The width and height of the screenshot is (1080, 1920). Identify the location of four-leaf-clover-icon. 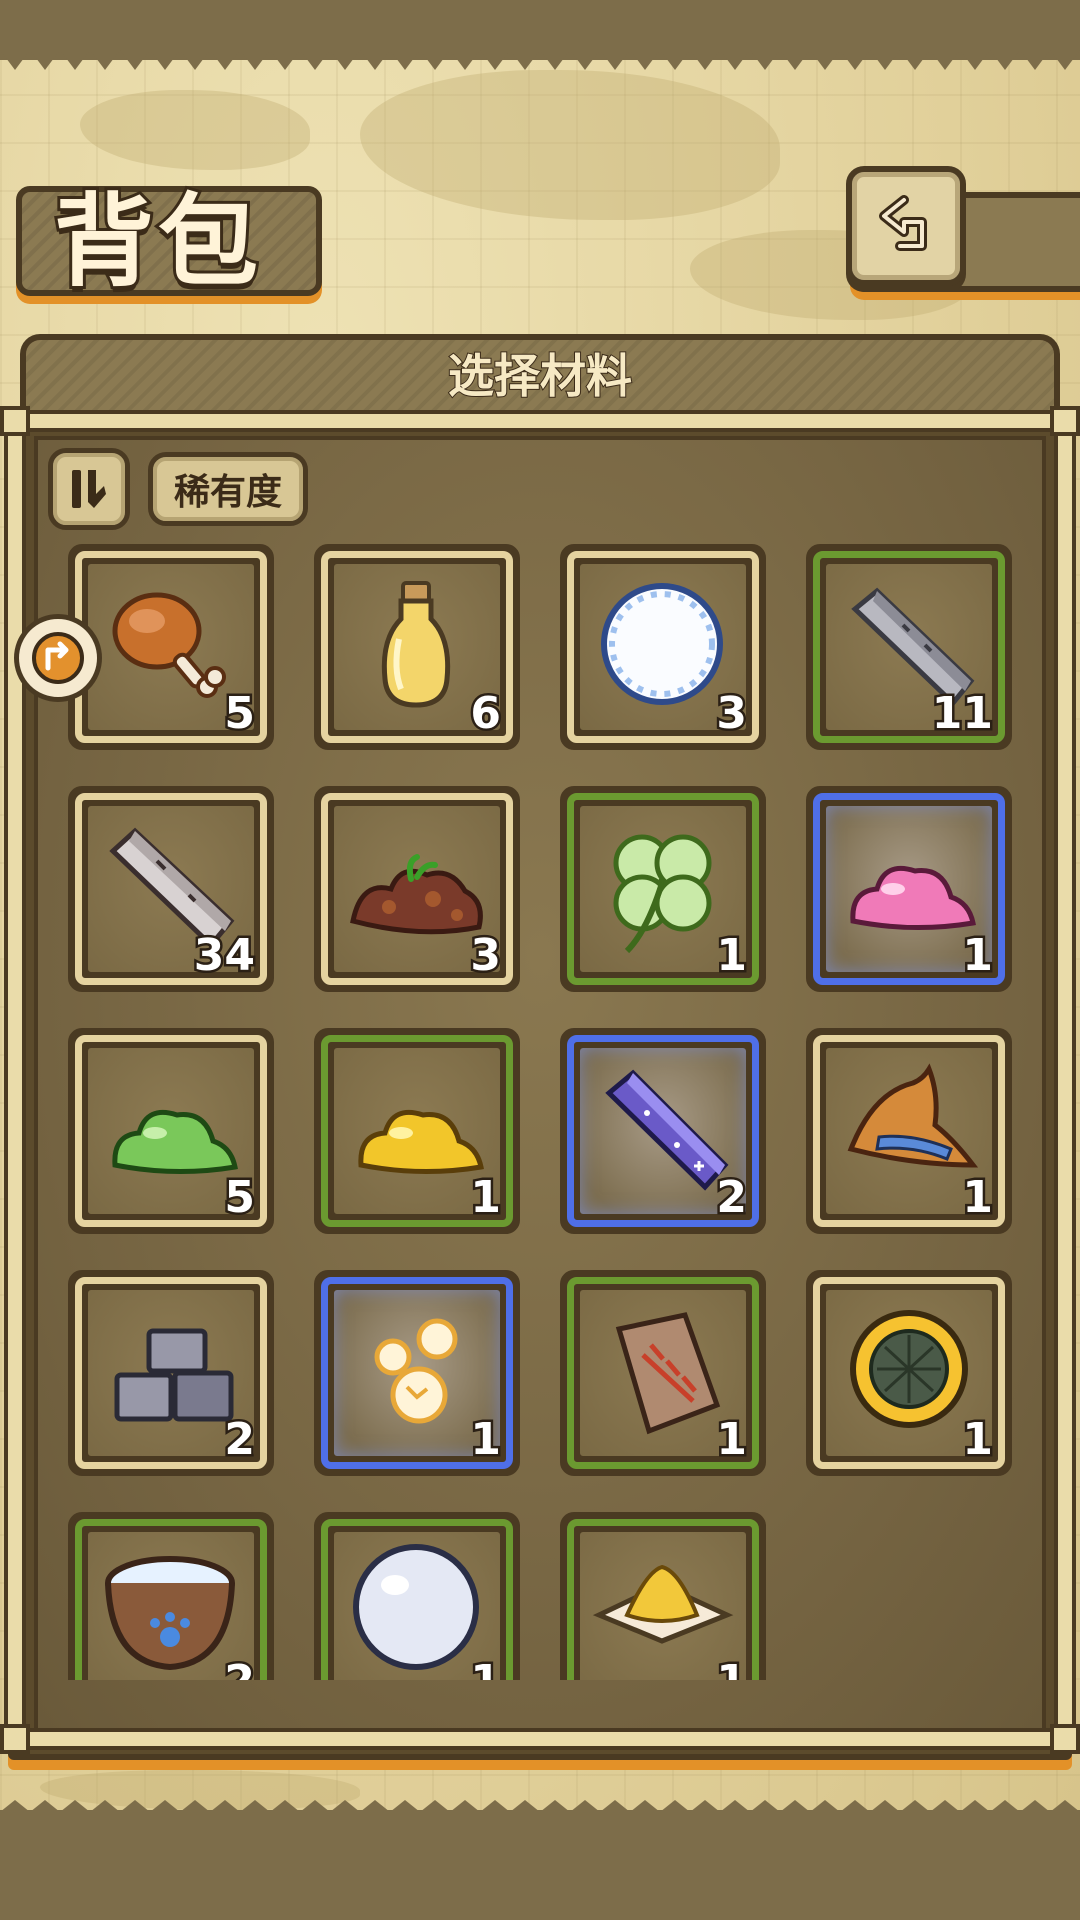
(662, 894).